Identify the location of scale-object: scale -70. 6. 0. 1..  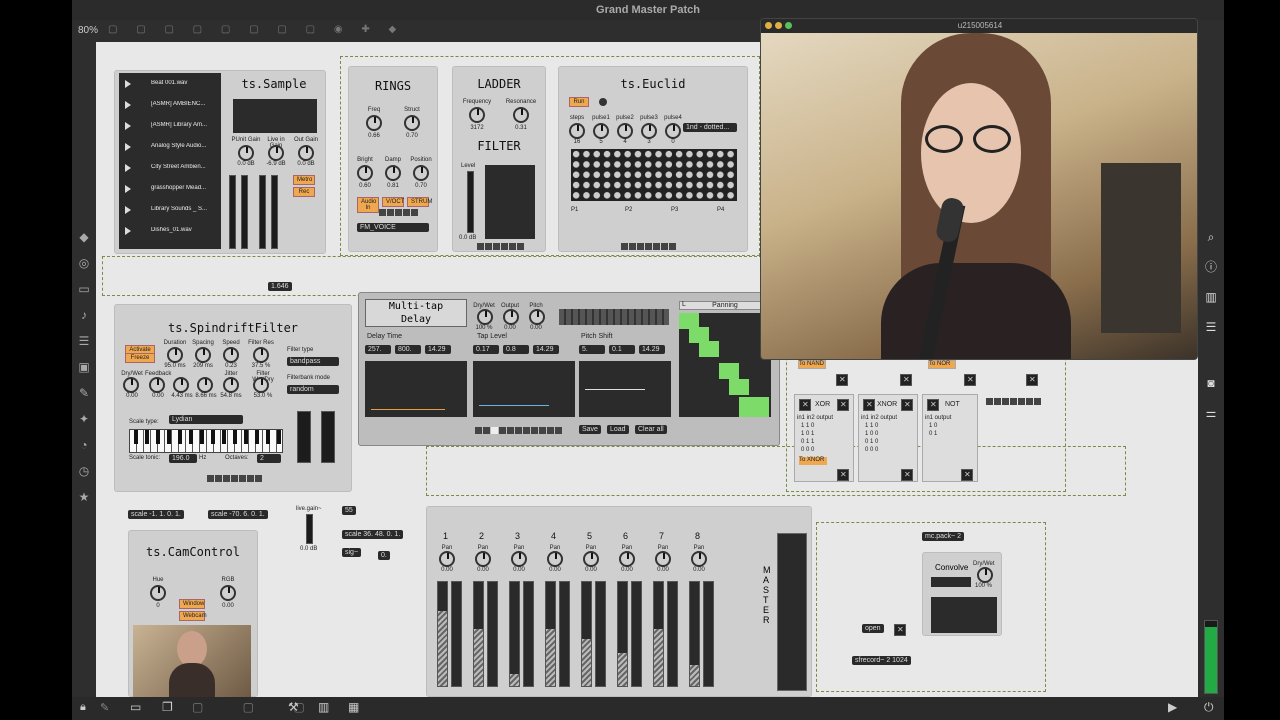
(238, 514).